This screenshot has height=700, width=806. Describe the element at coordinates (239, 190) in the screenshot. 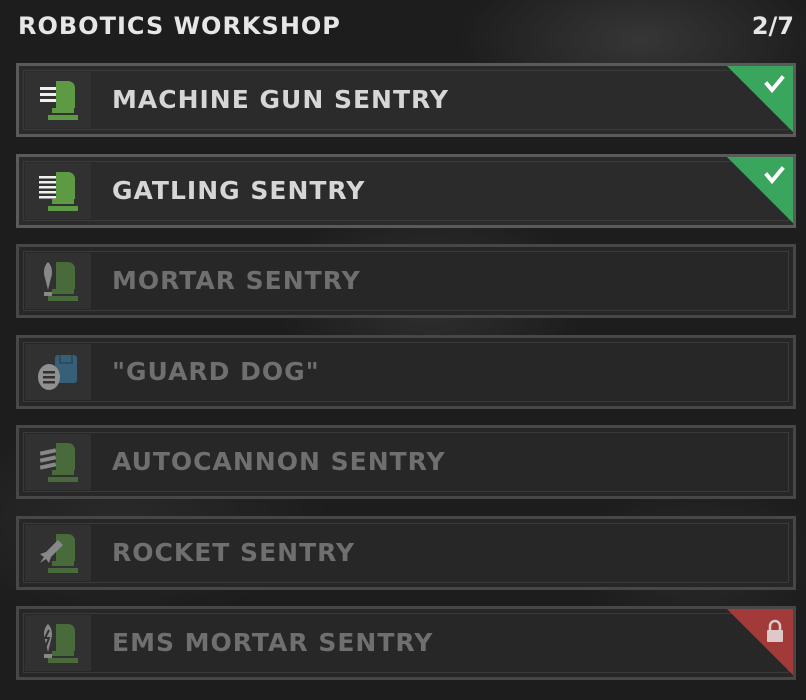

I see `item-label: GATLING SENTRY` at that location.